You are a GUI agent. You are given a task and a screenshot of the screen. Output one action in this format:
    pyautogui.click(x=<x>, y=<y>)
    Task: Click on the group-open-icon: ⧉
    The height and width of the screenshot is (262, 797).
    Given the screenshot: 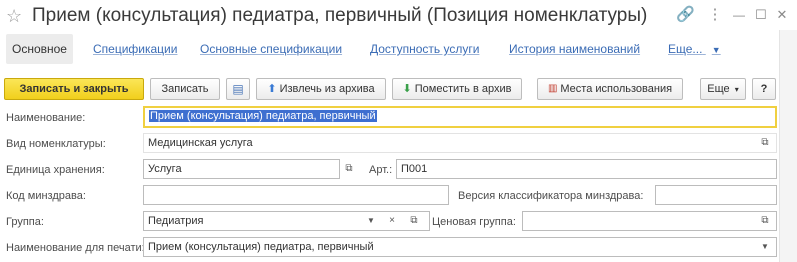 What is the action you would take?
    pyautogui.click(x=414, y=221)
    